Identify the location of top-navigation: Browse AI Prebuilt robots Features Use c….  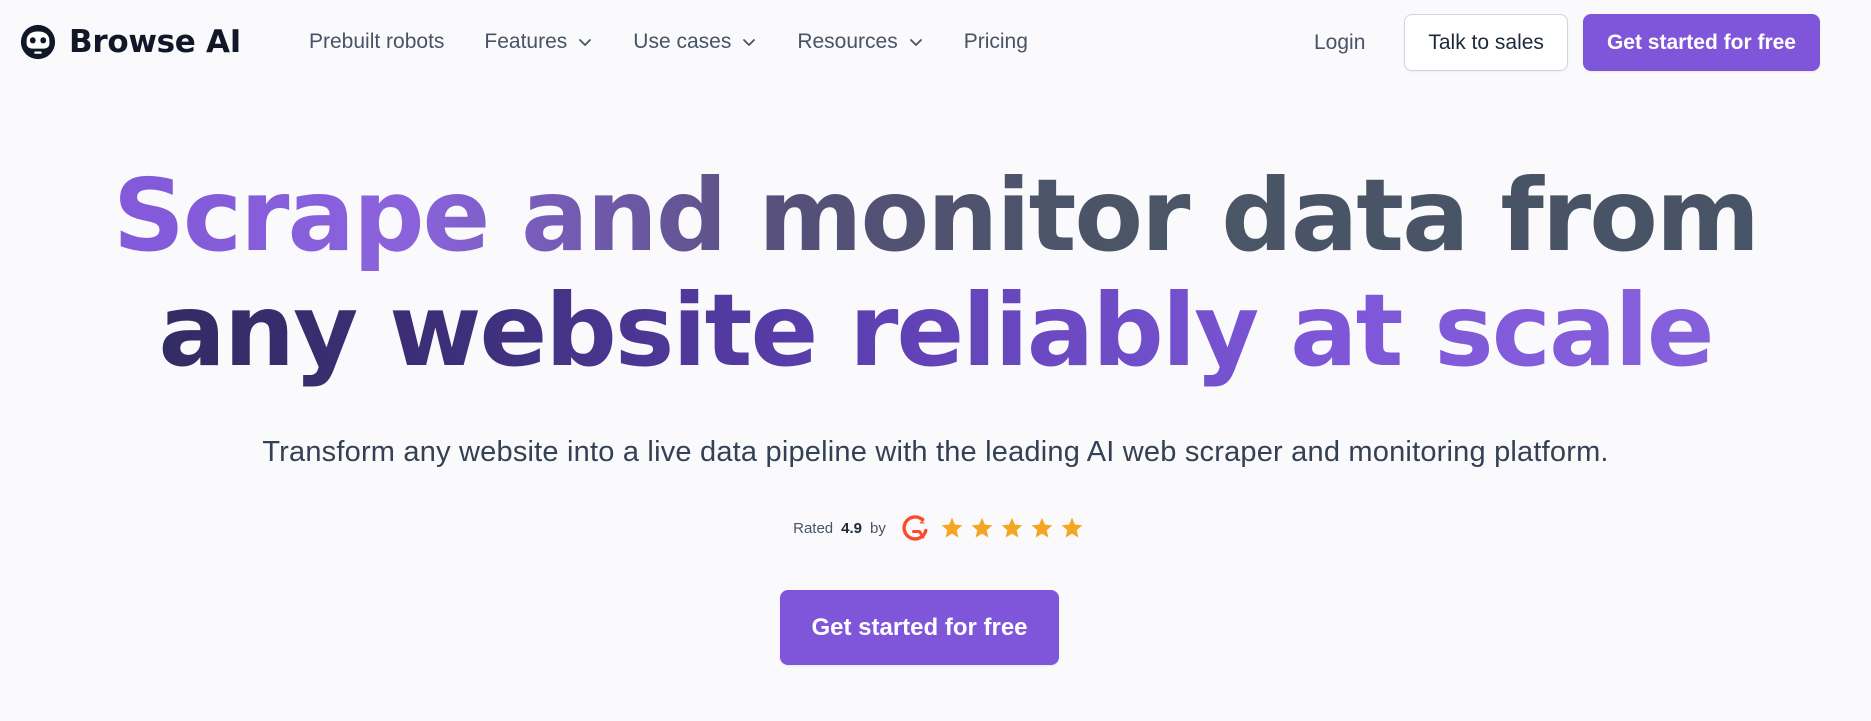
(935, 42).